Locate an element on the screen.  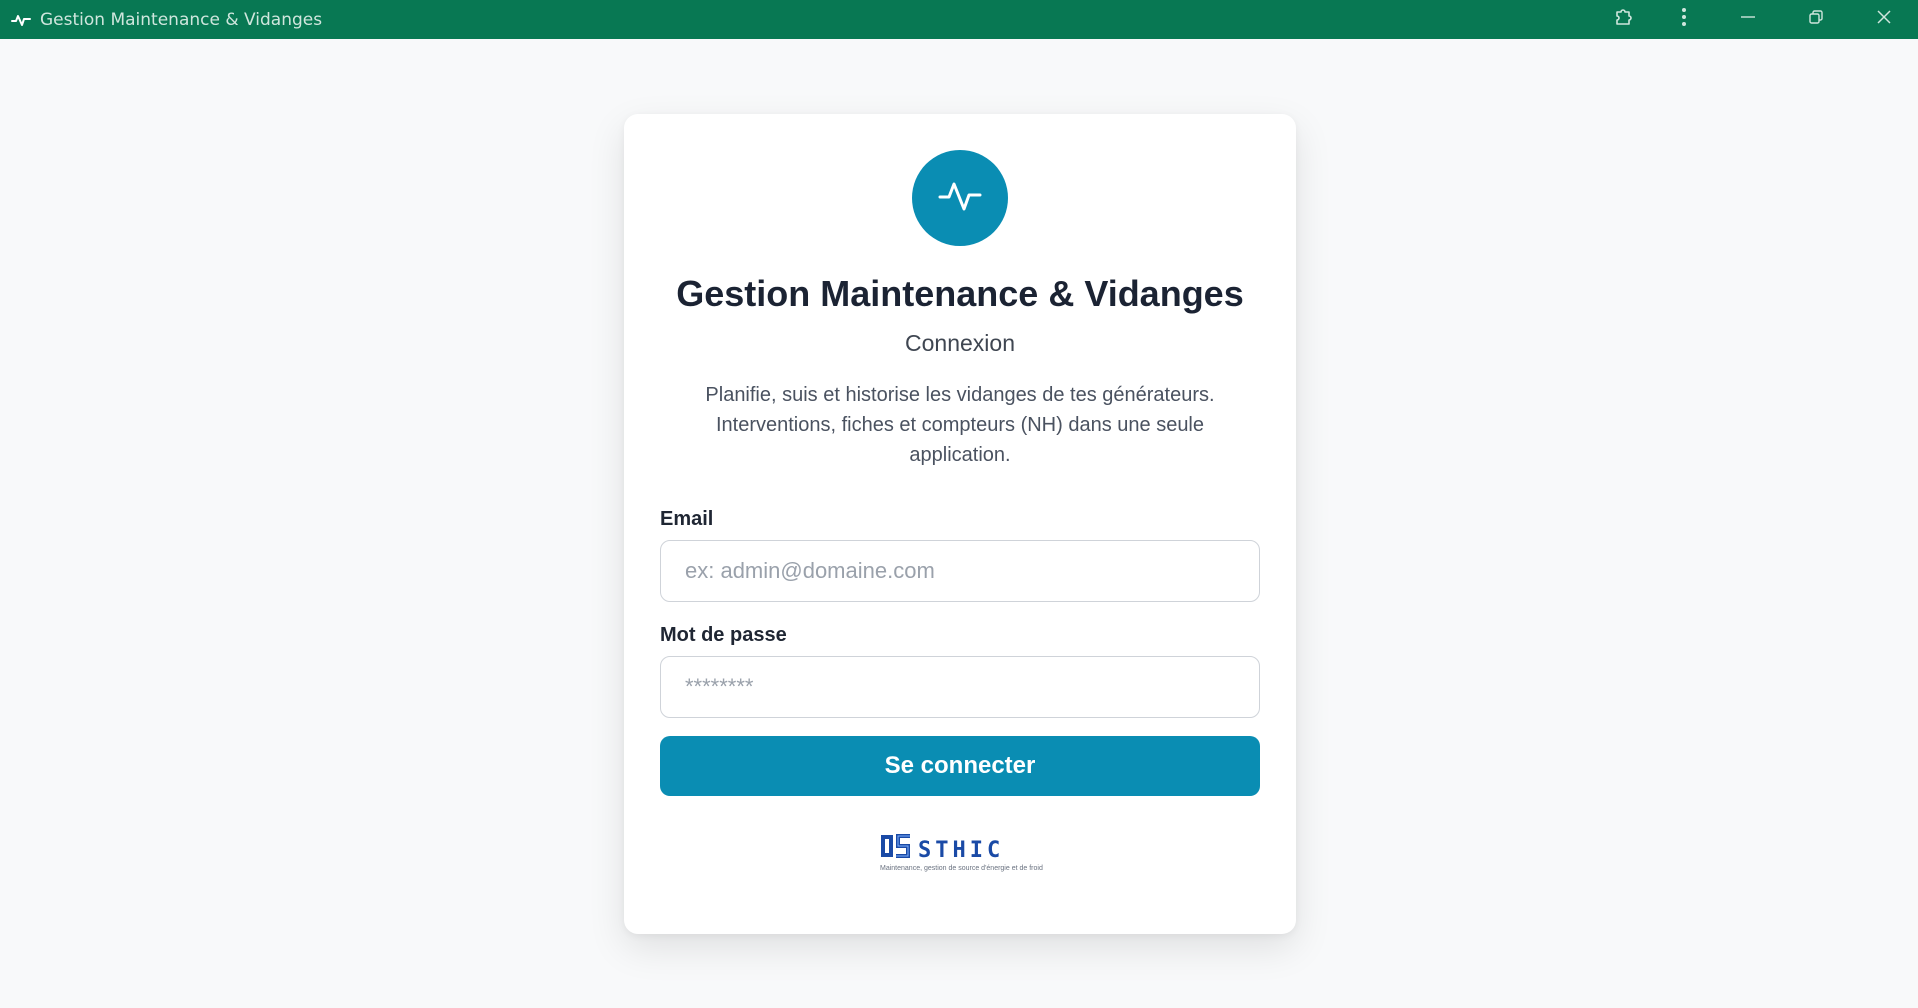
close-icon is located at coordinates (1884, 19).